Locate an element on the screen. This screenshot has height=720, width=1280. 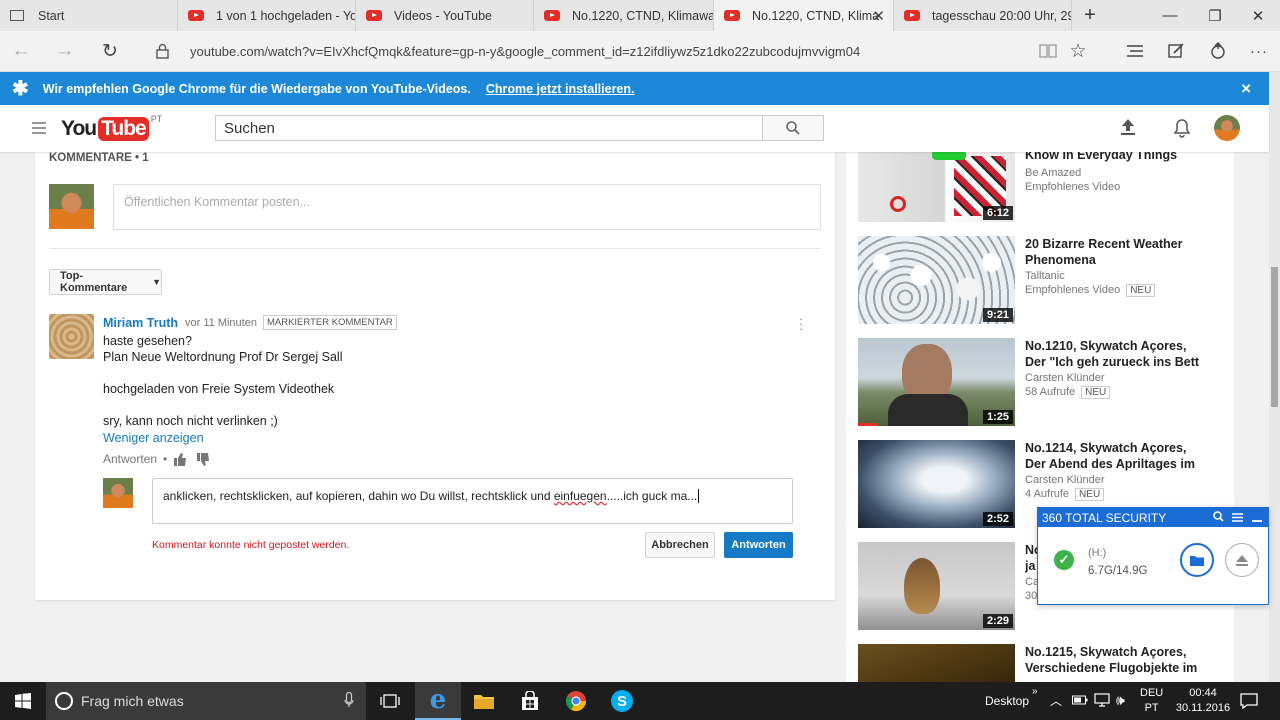
video-thumbnail: 1:25 is located at coordinates (936, 382).